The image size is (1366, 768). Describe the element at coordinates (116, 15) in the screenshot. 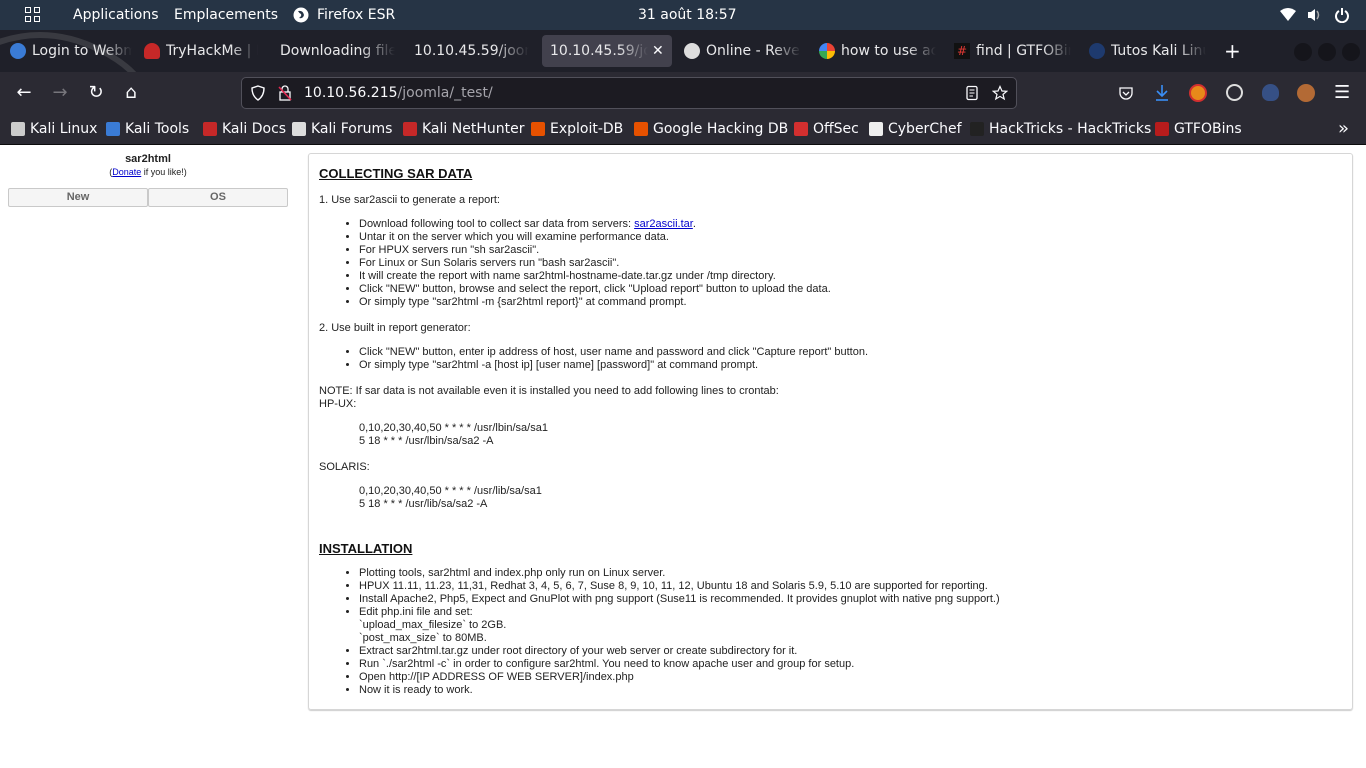

I see `applications-menu: Applications` at that location.